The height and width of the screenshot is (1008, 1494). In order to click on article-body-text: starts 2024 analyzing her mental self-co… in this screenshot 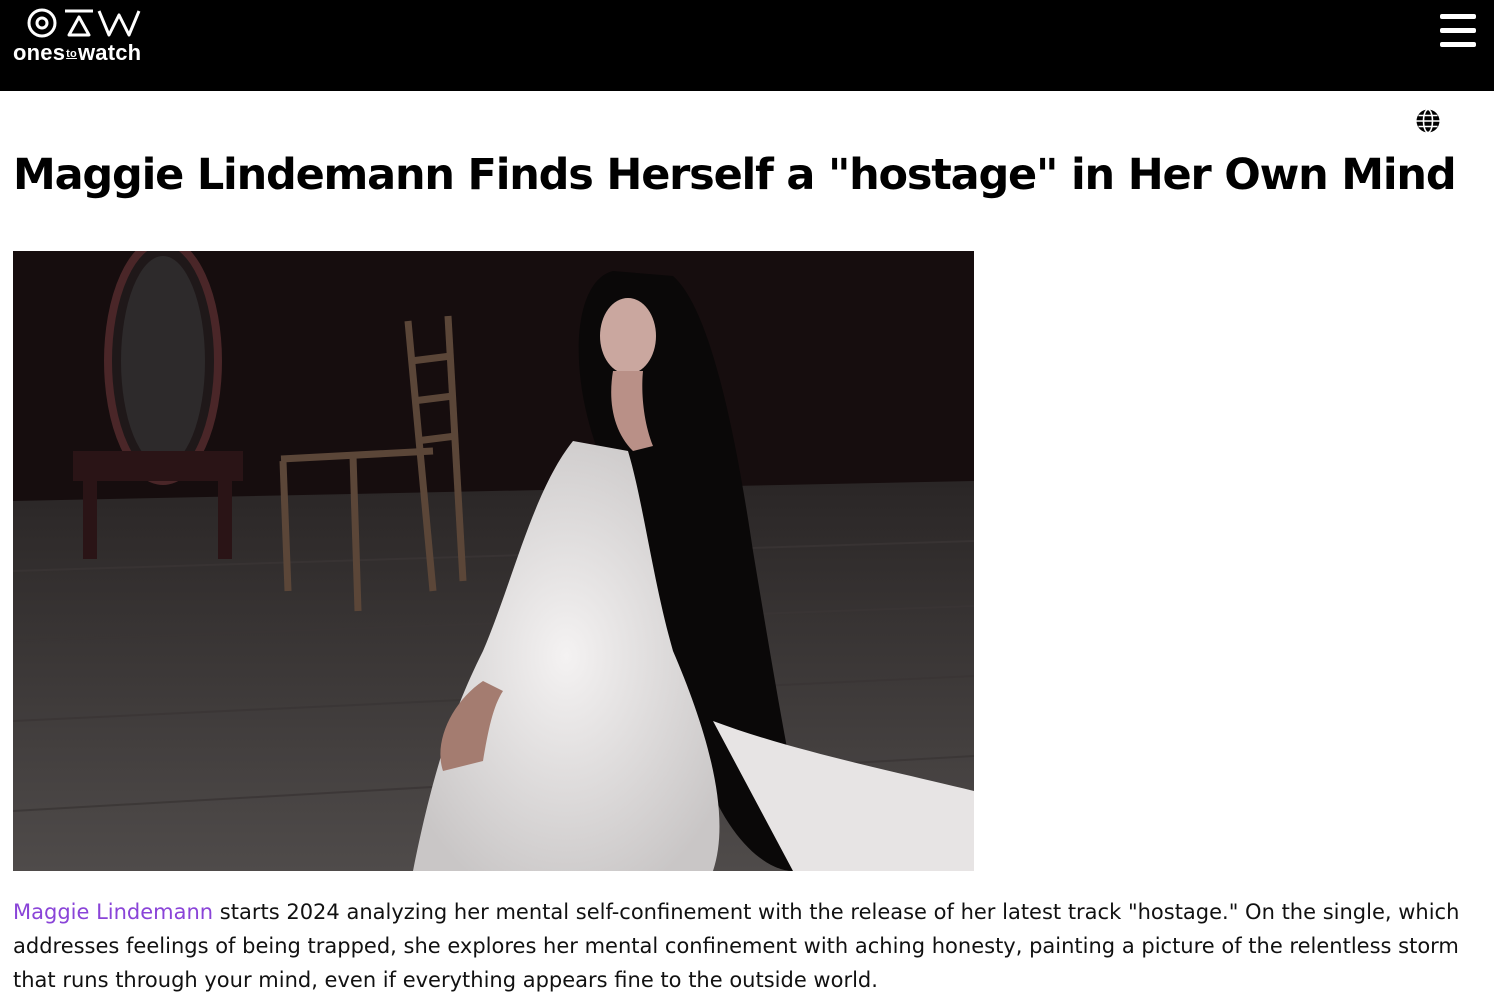, I will do `click(736, 946)`.